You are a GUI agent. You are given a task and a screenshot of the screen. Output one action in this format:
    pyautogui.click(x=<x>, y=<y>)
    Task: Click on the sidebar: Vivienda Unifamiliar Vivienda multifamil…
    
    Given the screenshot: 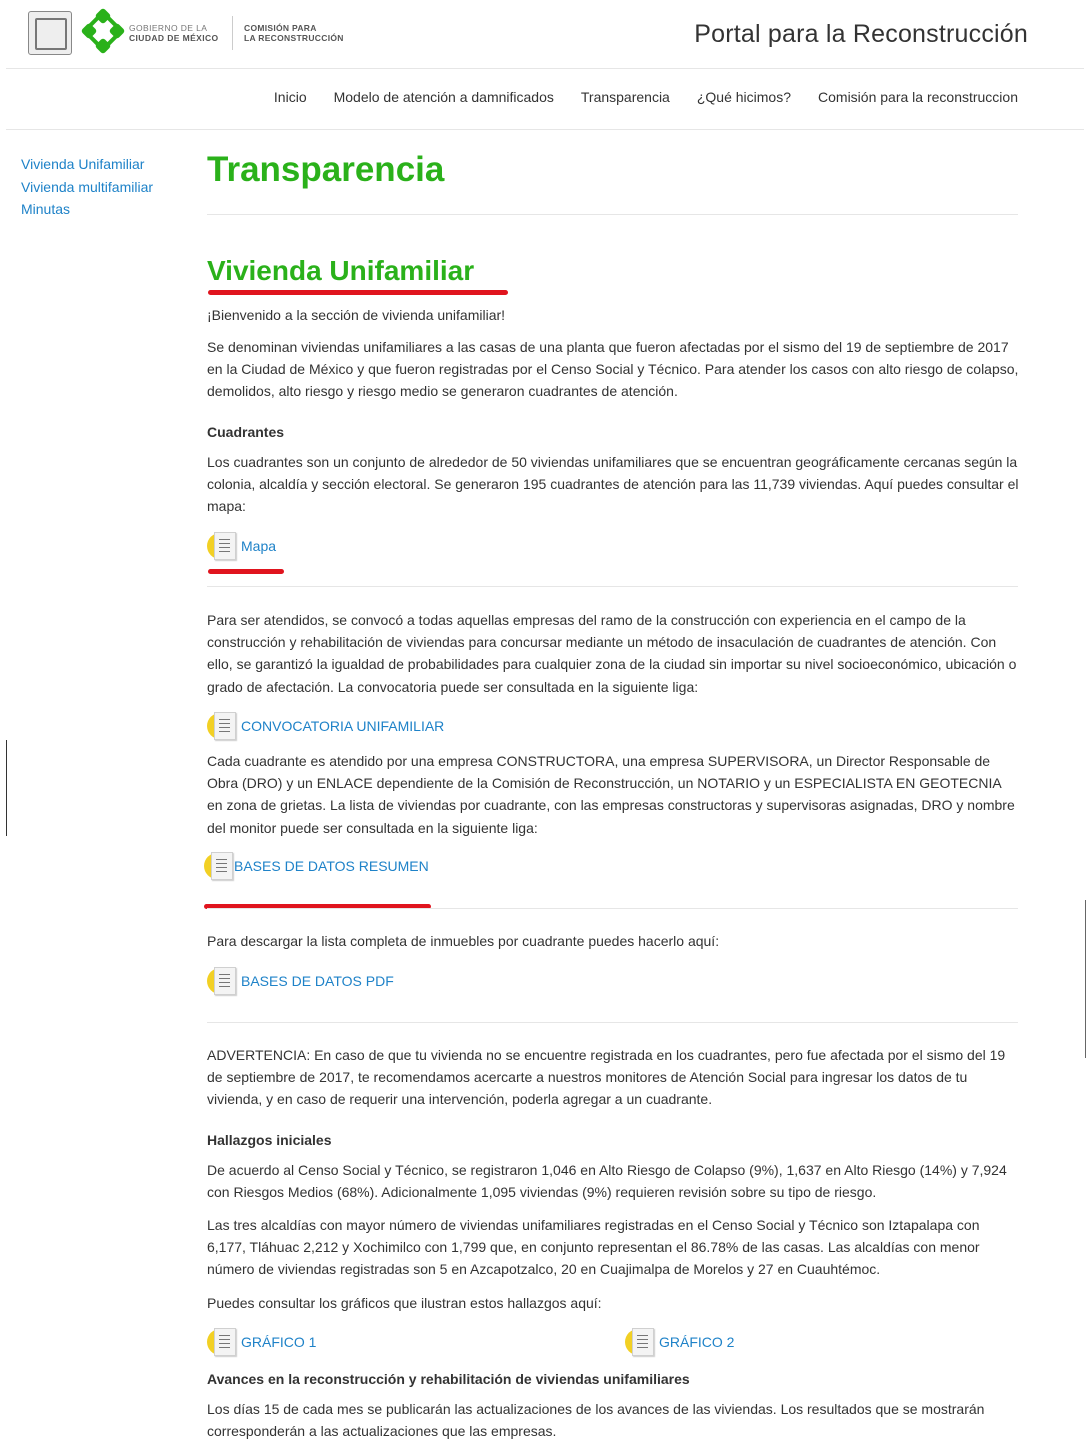 What is the action you would take?
    pyautogui.click(x=87, y=187)
    